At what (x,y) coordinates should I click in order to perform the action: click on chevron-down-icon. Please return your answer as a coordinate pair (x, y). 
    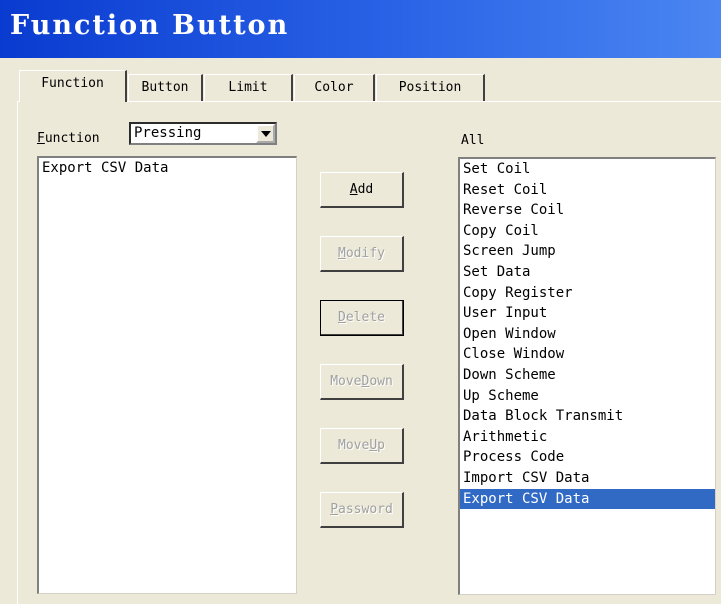
    Looking at the image, I should click on (265, 133).